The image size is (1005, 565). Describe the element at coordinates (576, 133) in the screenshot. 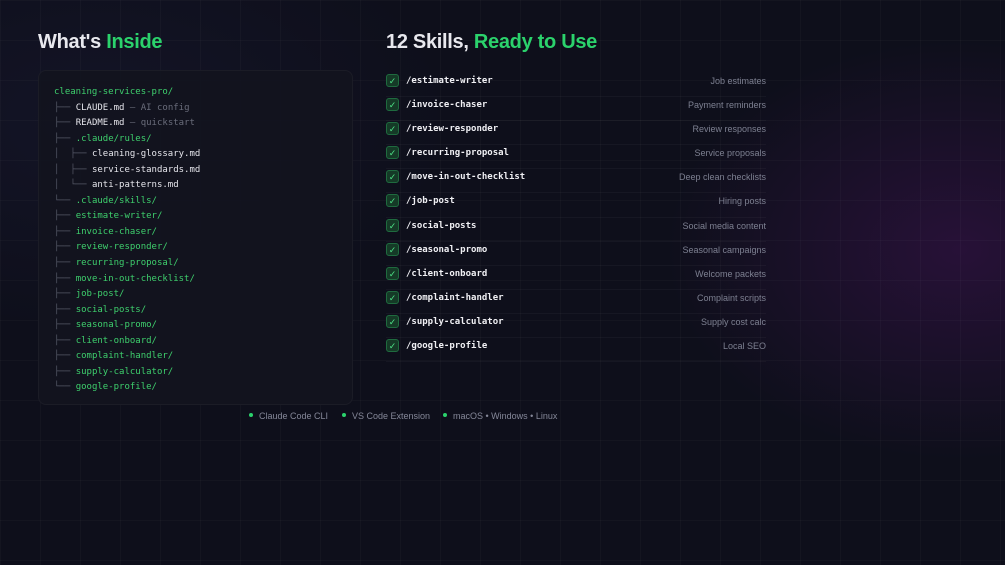

I see `skill-row: ✓ /review-responder Review responses` at that location.